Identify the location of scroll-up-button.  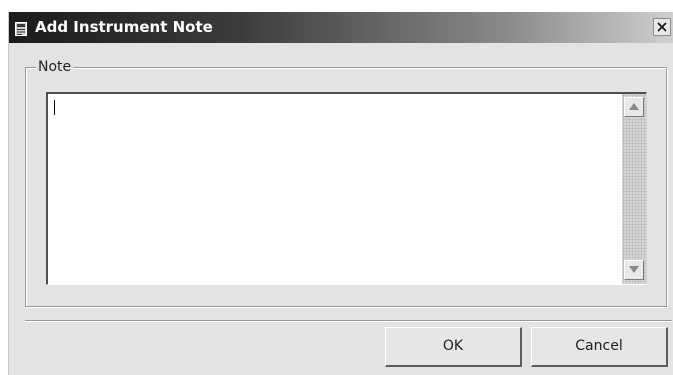
(634, 107).